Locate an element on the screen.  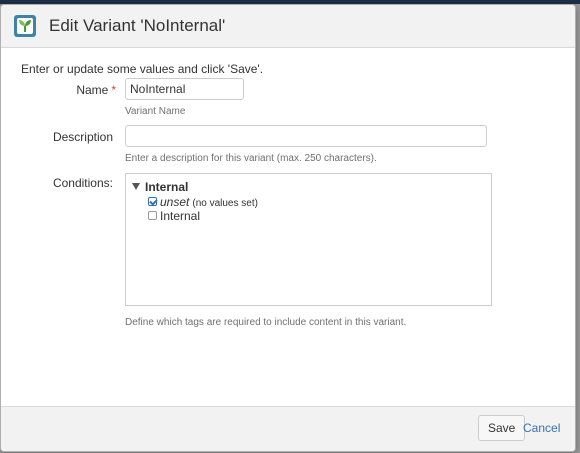
checkbox-checked is located at coordinates (152, 202).